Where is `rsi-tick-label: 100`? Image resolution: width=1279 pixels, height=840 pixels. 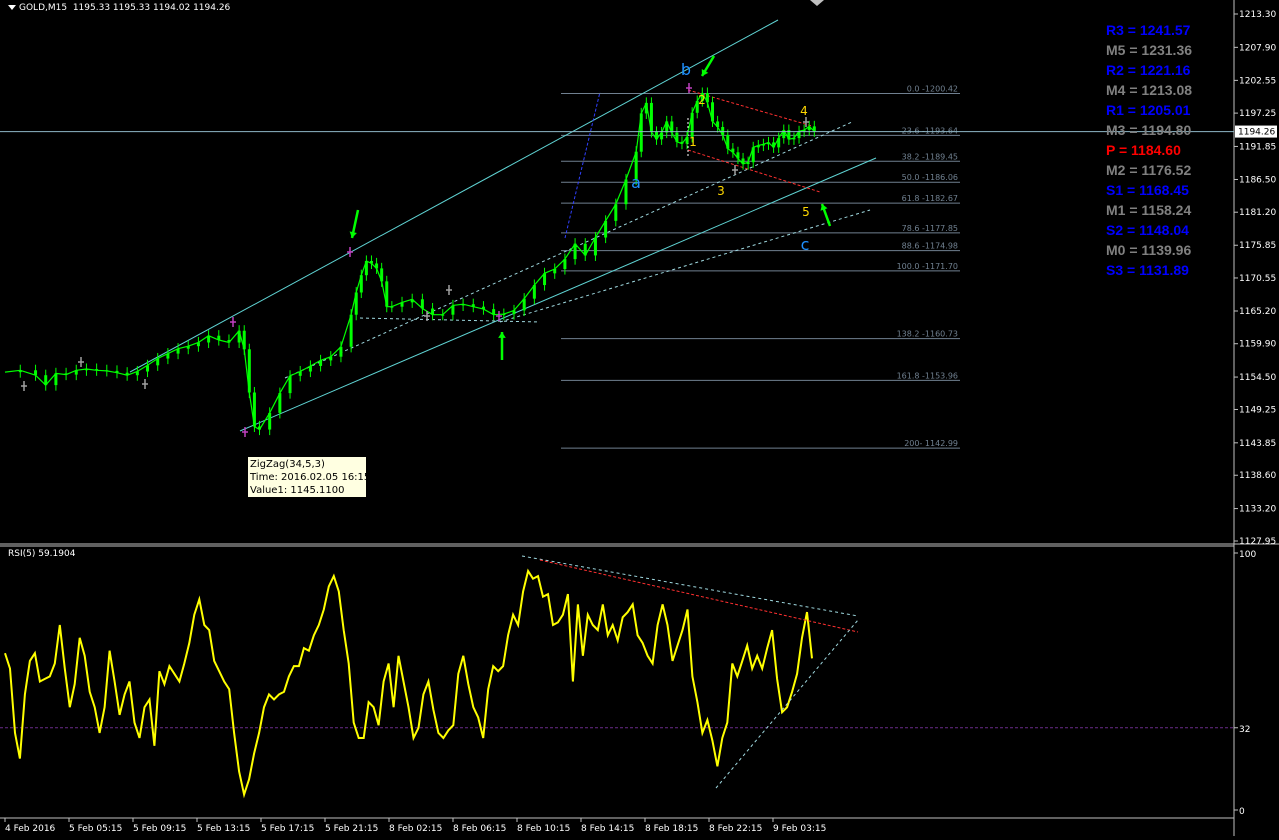 rsi-tick-label: 100 is located at coordinates (1247, 555).